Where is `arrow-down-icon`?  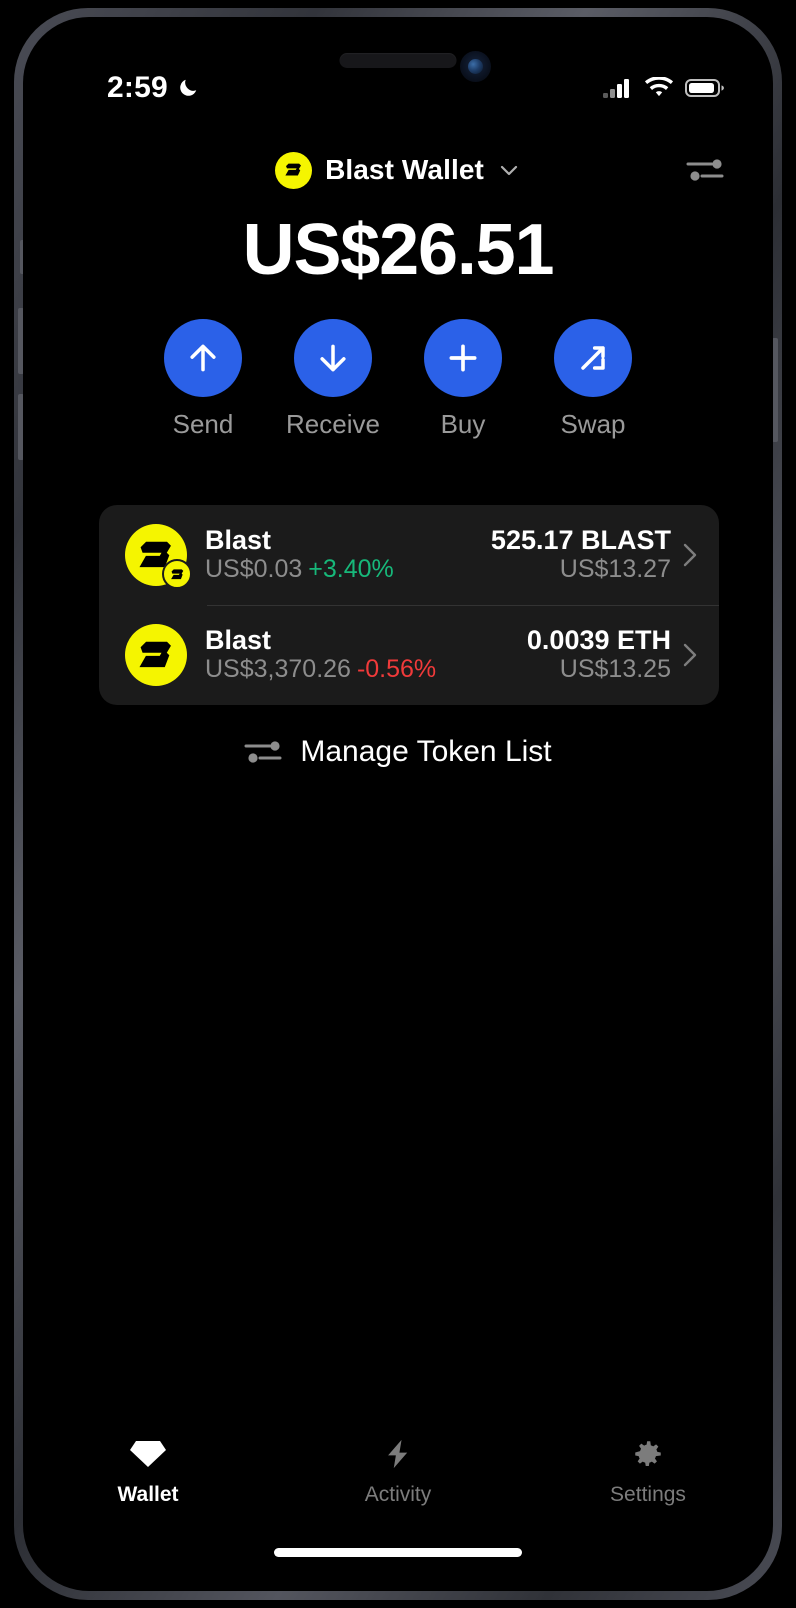
arrow-down-icon is located at coordinates (333, 358).